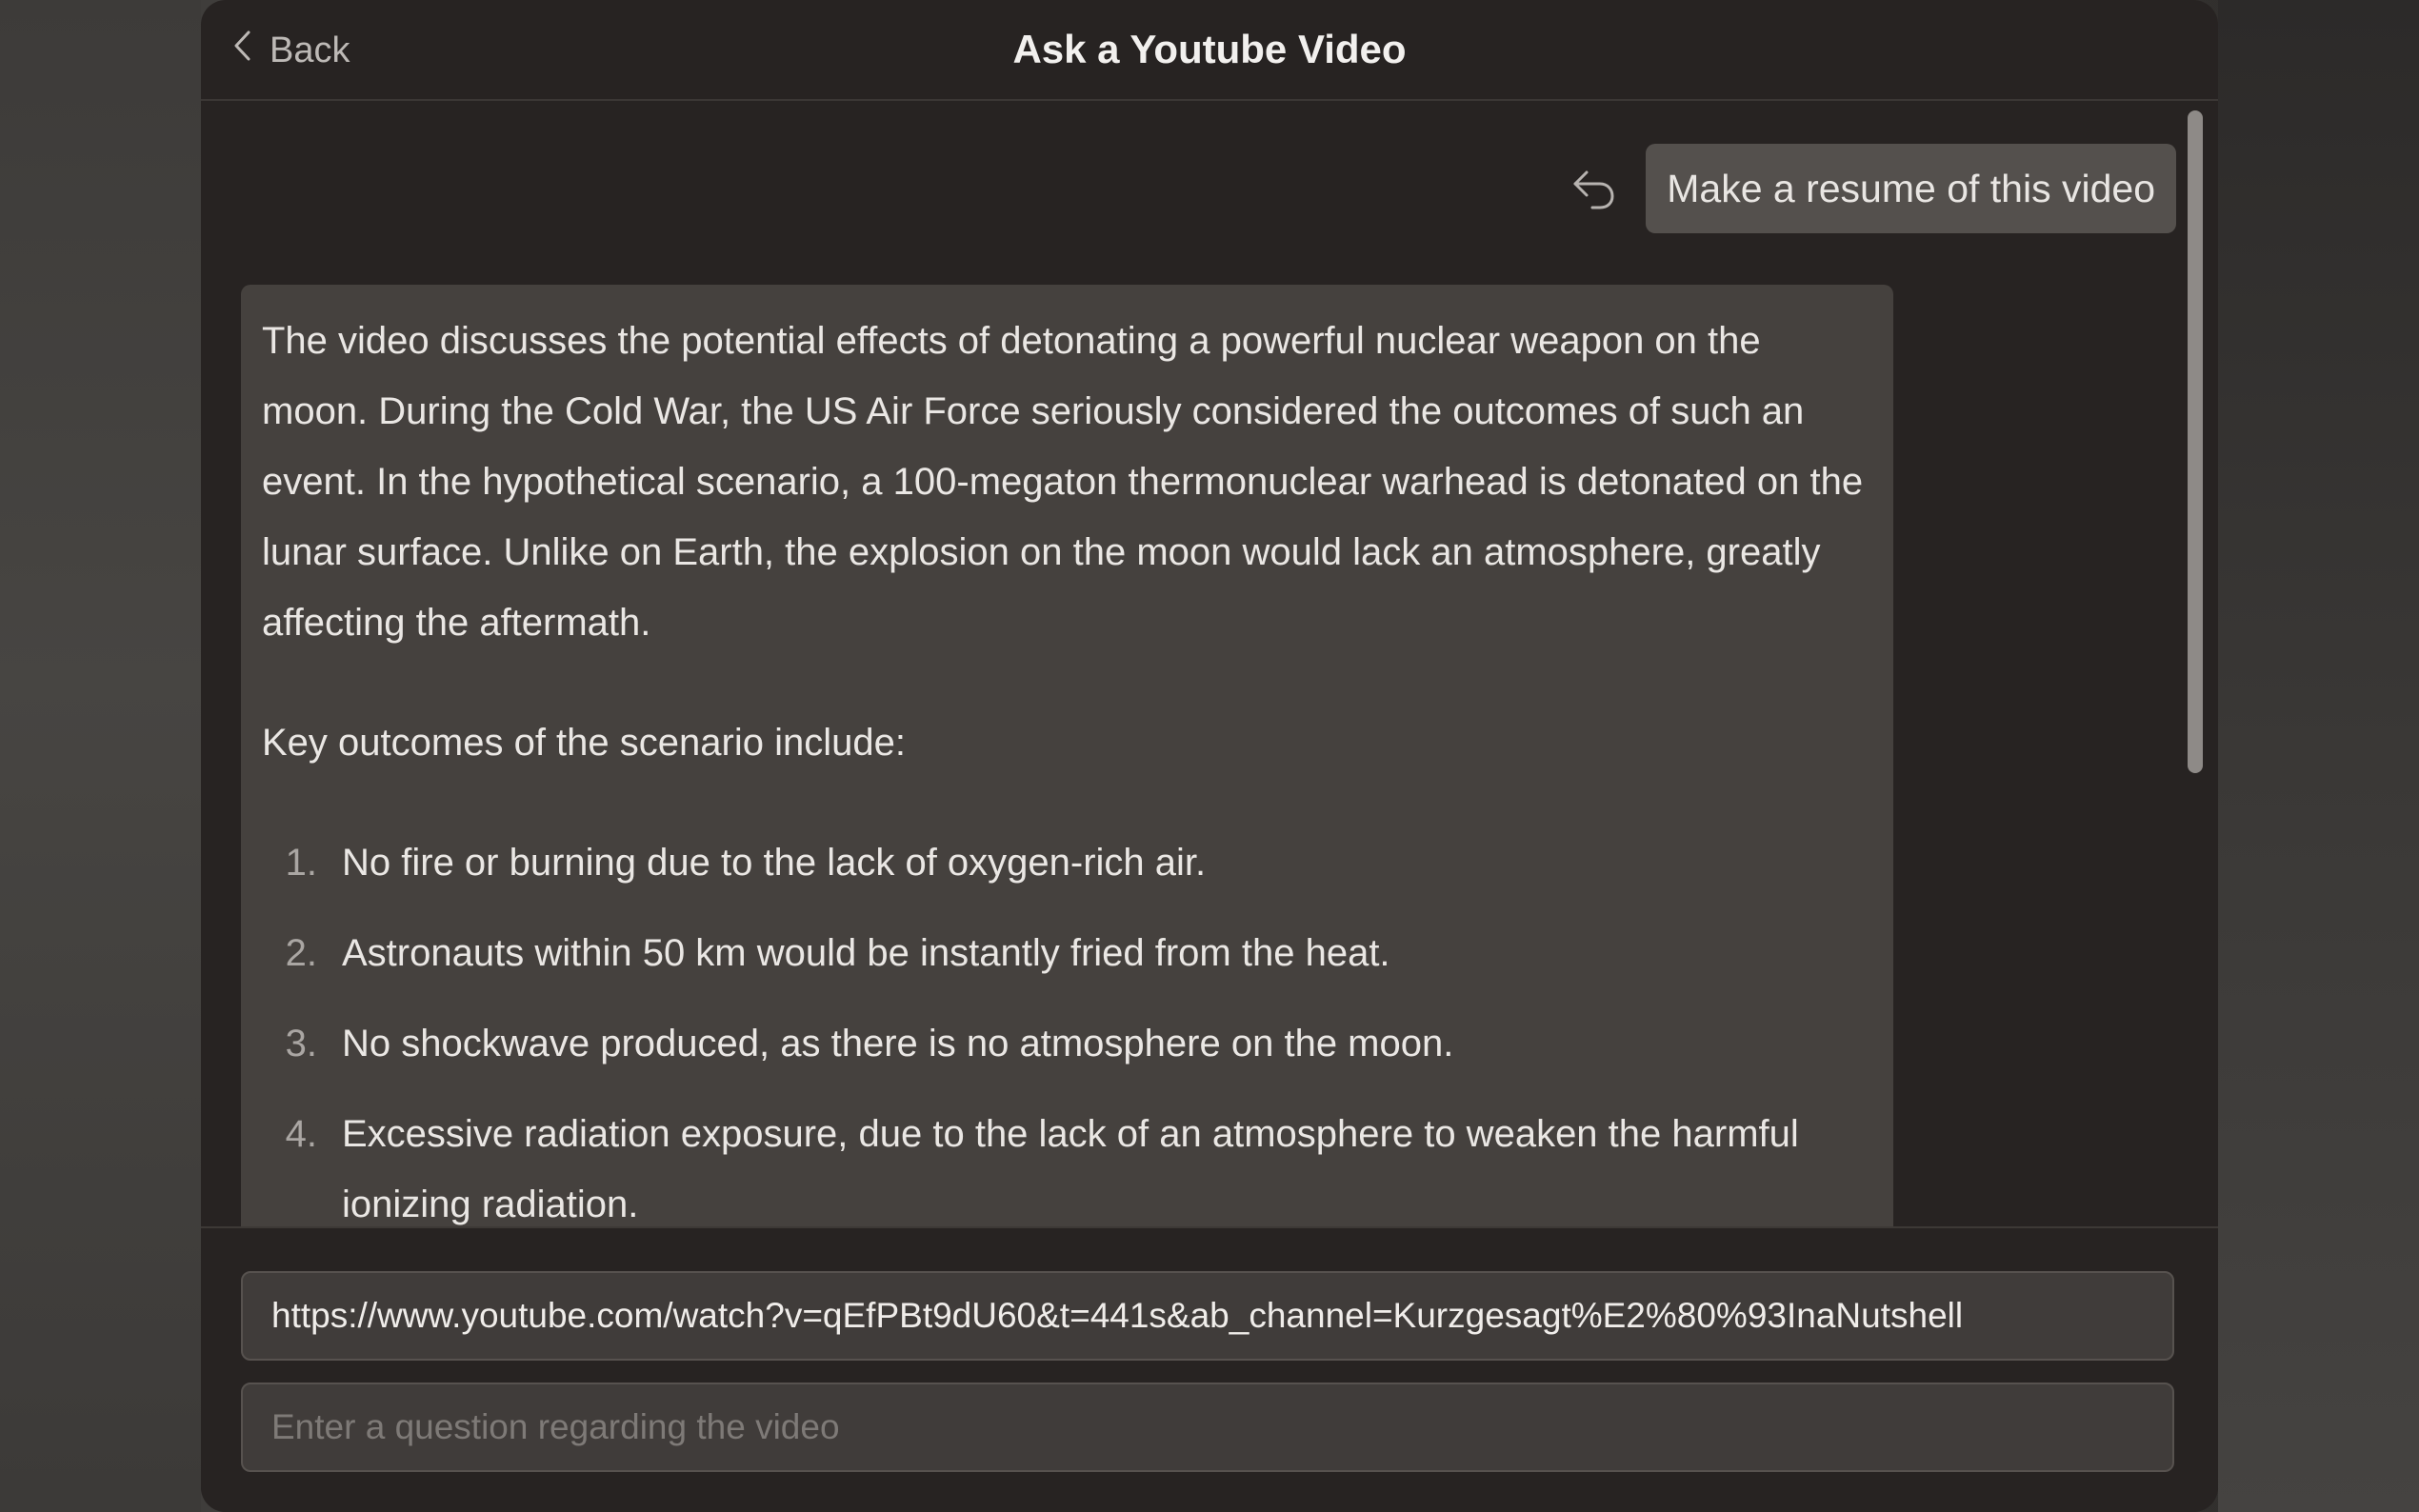 The width and height of the screenshot is (2419, 1512). What do you see at coordinates (301, 863) in the screenshot?
I see `list-number: 1.` at bounding box center [301, 863].